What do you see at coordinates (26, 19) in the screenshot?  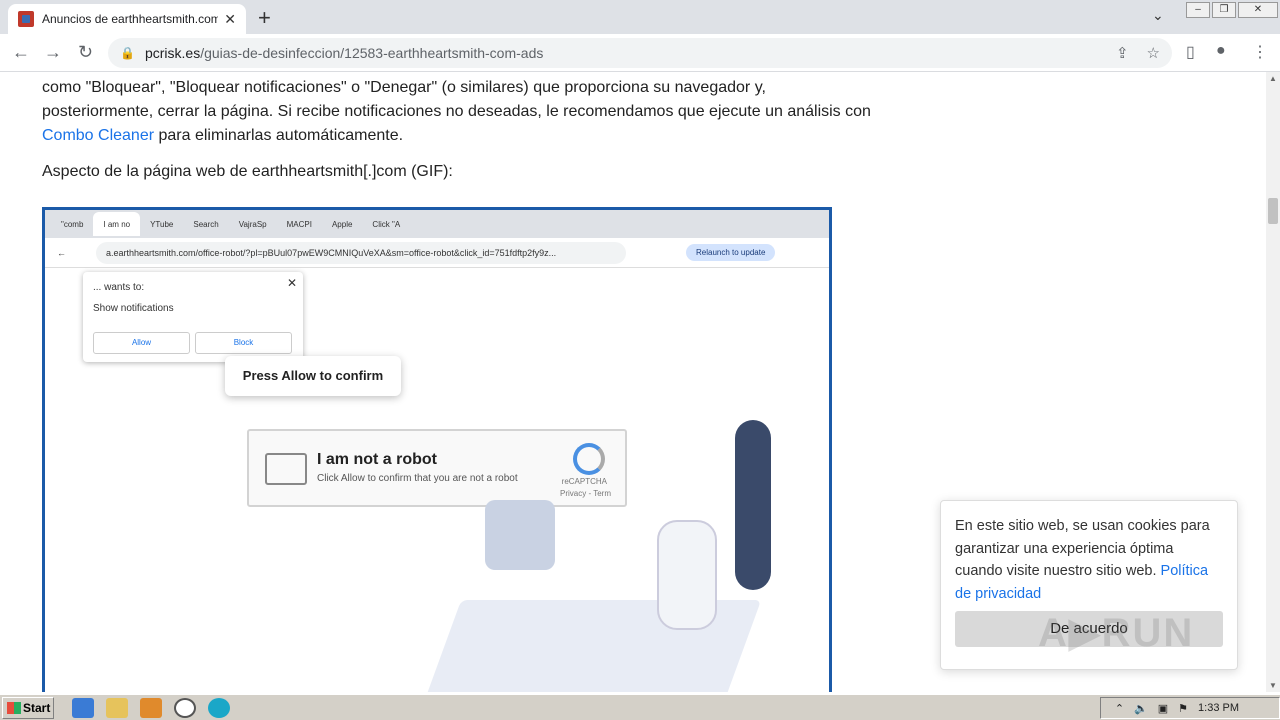 I see `favicon-icon` at bounding box center [26, 19].